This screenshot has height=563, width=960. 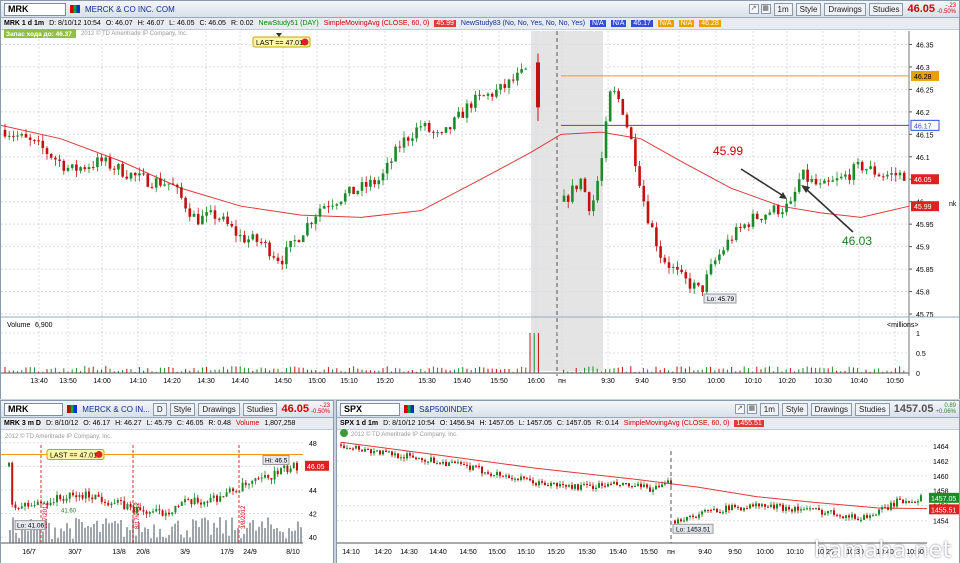 What do you see at coordinates (409, 423) in the screenshot?
I see `info-date: D: 8/10/12 10:54` at bounding box center [409, 423].